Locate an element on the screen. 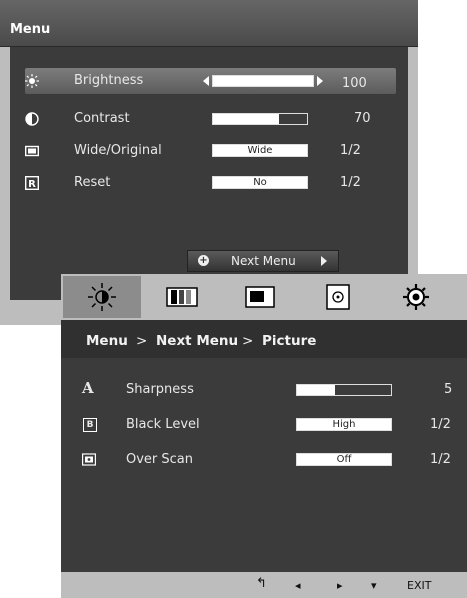 This screenshot has width=467, height=598. picture-sun-icon is located at coordinates (102, 297).